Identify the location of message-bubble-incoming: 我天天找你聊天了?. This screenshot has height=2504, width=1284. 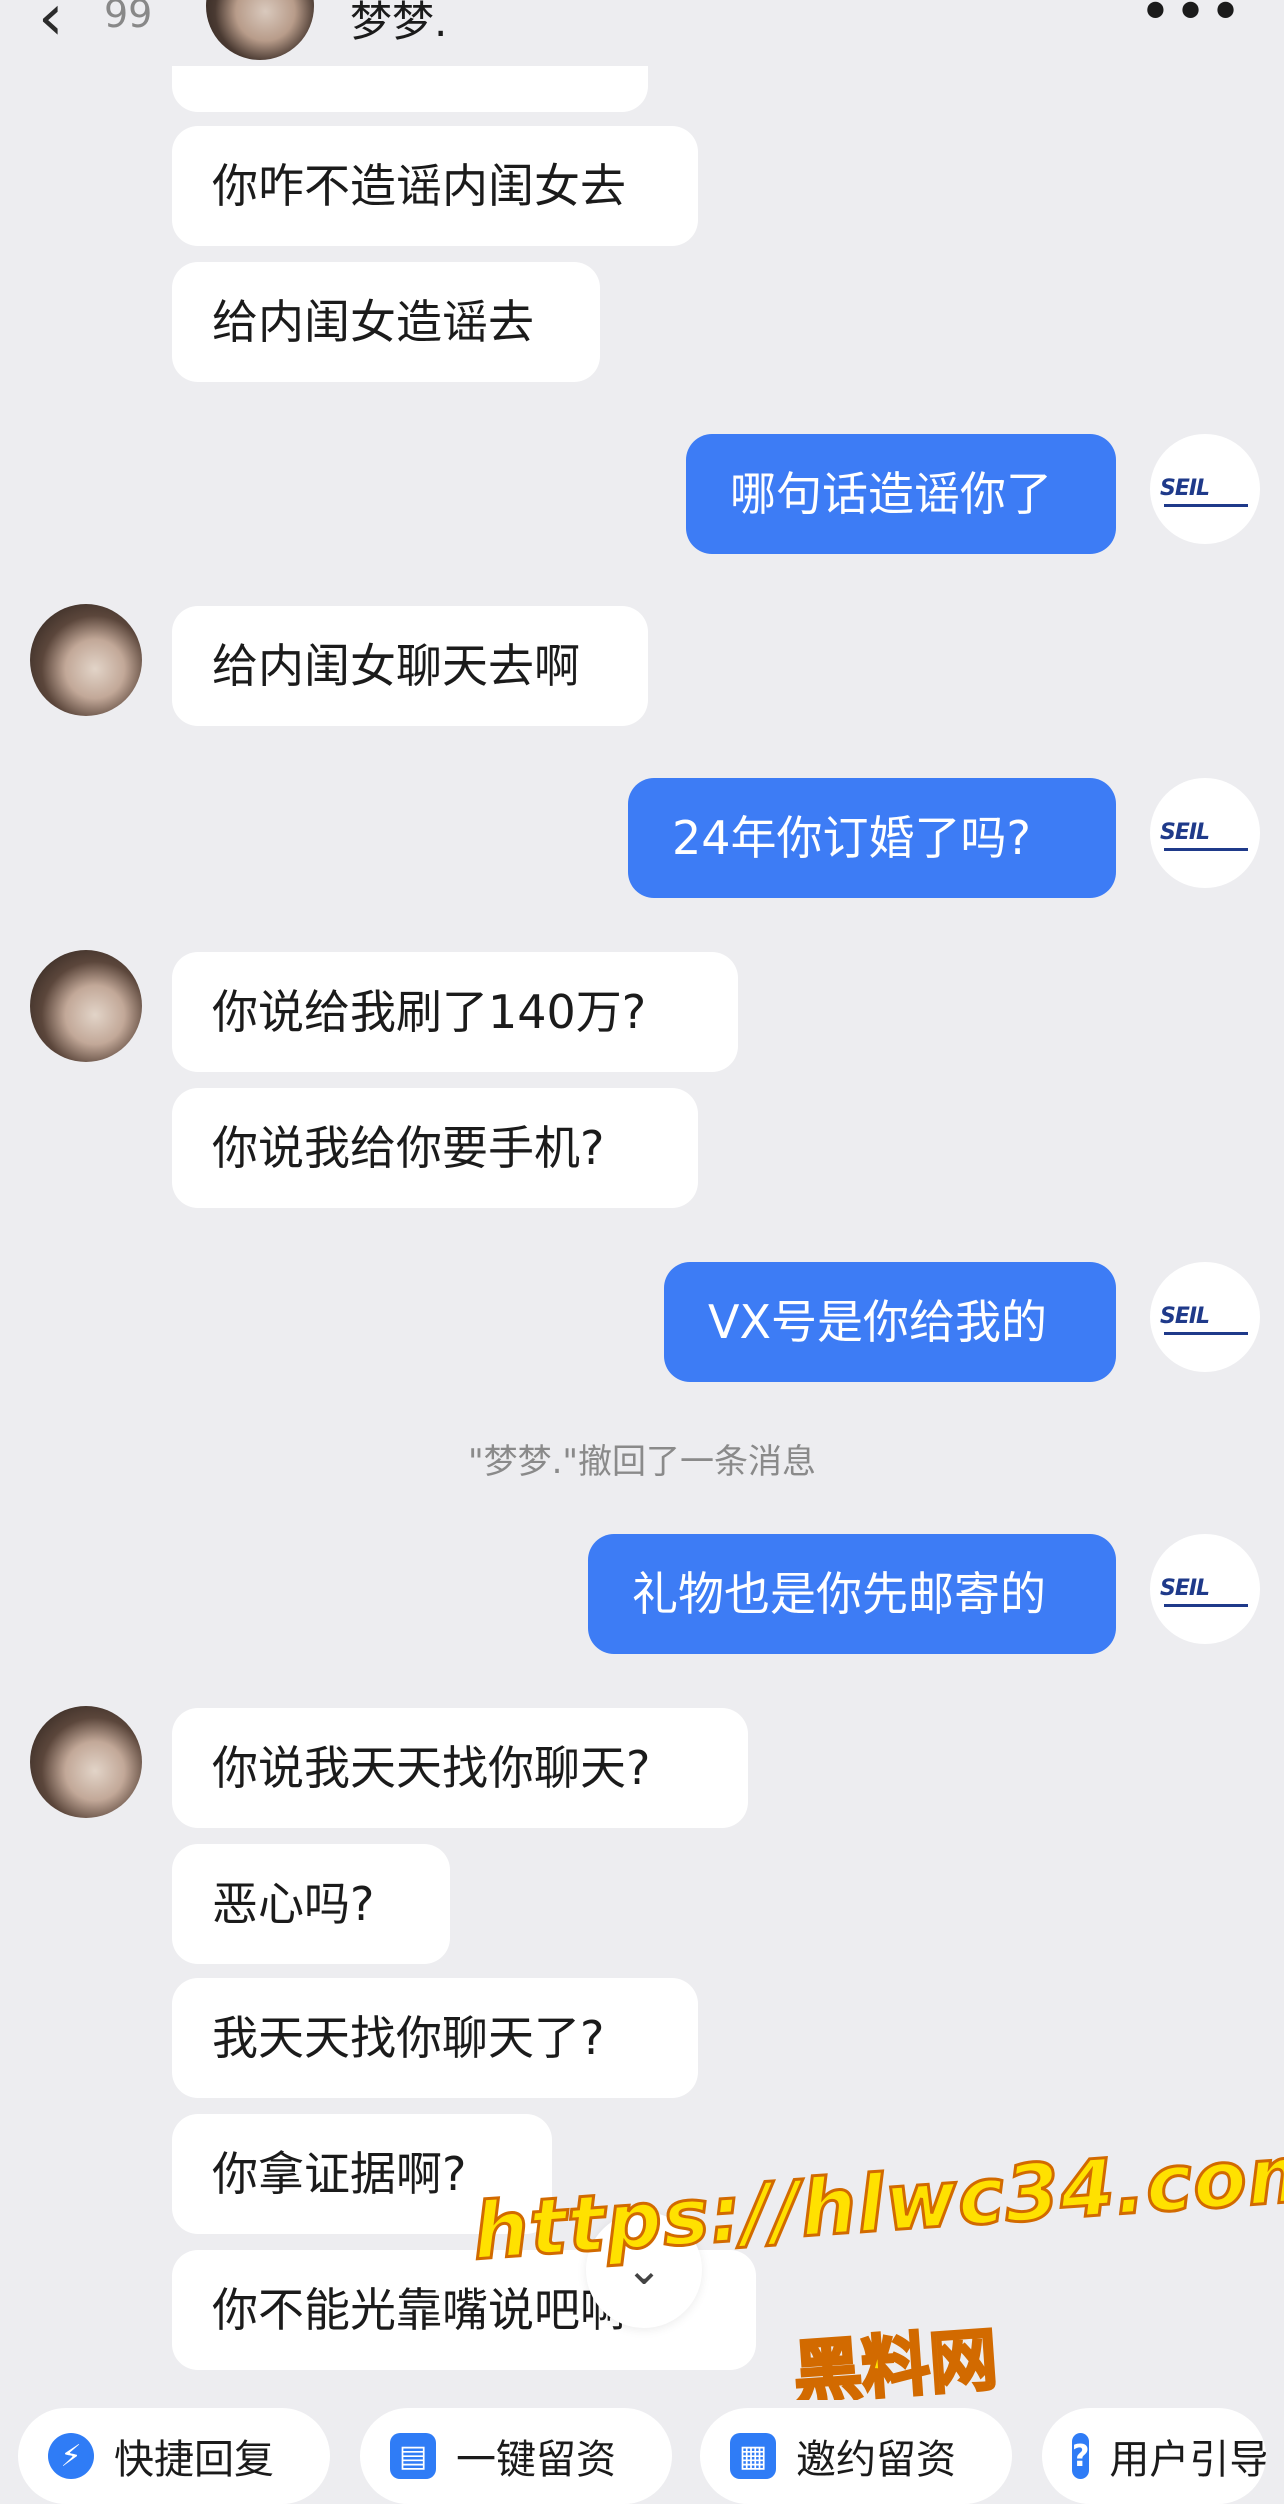
(435, 2038).